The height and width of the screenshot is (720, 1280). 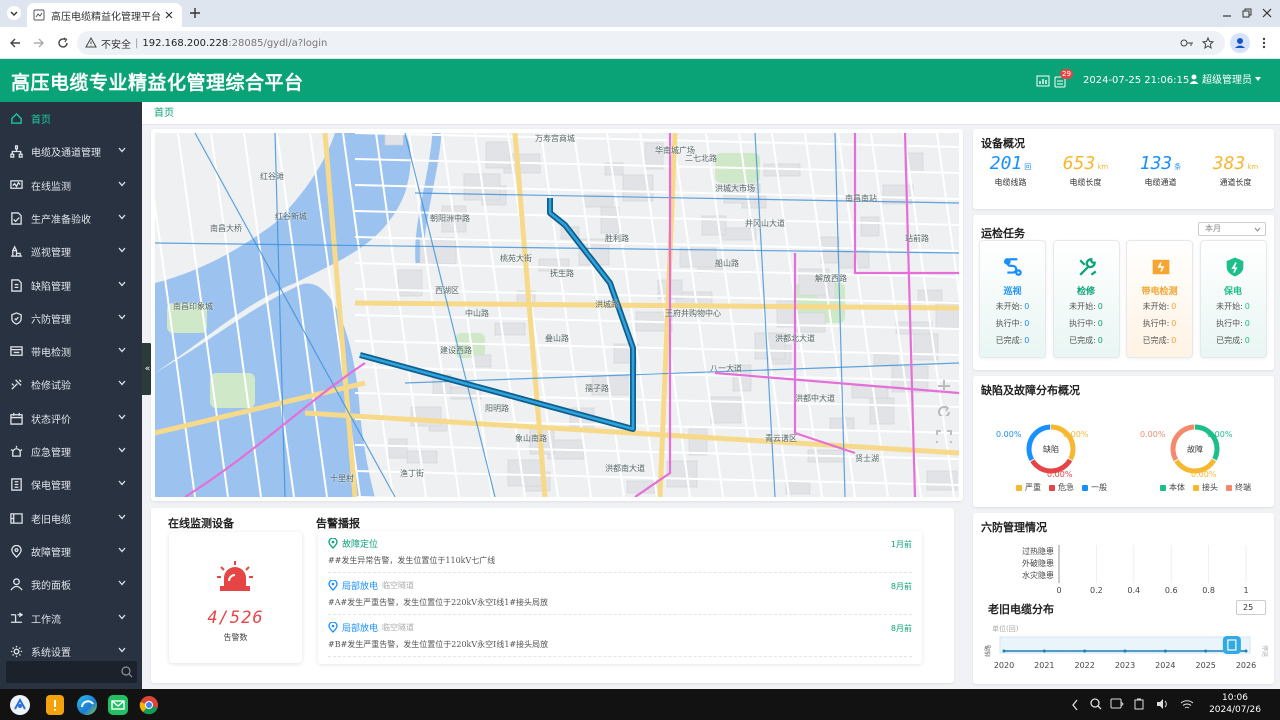 What do you see at coordinates (71, 484) in the screenshot?
I see `sidebar-item-11: 保电管理` at bounding box center [71, 484].